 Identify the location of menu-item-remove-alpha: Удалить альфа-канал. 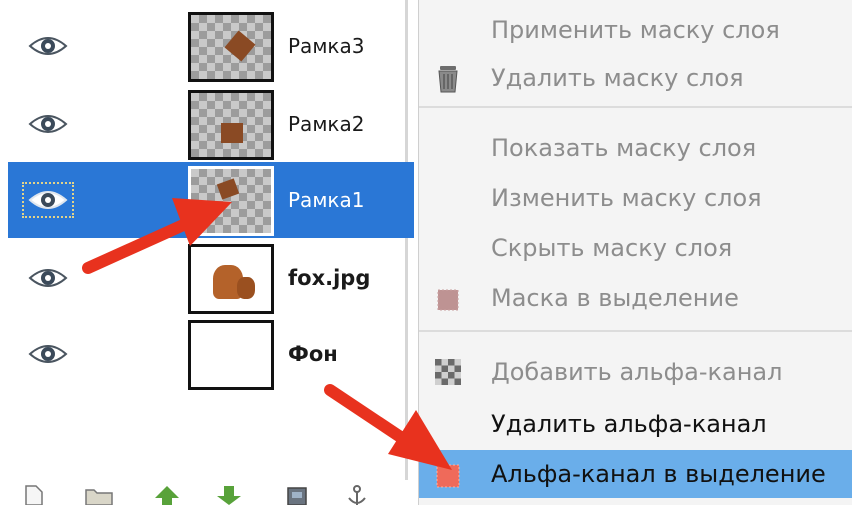
(635, 424).